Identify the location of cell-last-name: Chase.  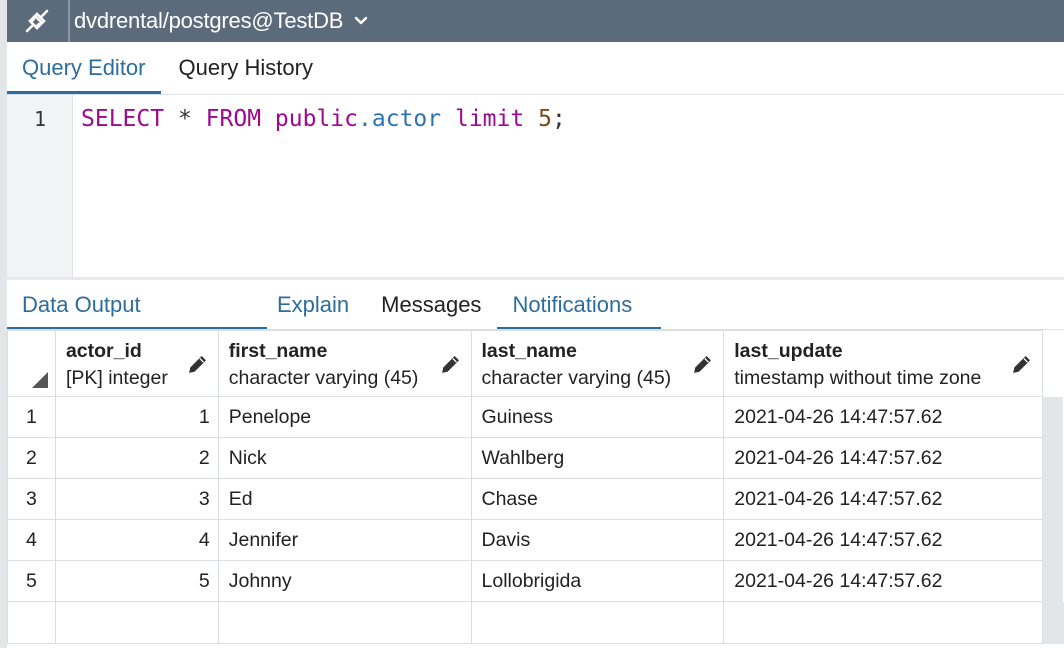
(597, 499).